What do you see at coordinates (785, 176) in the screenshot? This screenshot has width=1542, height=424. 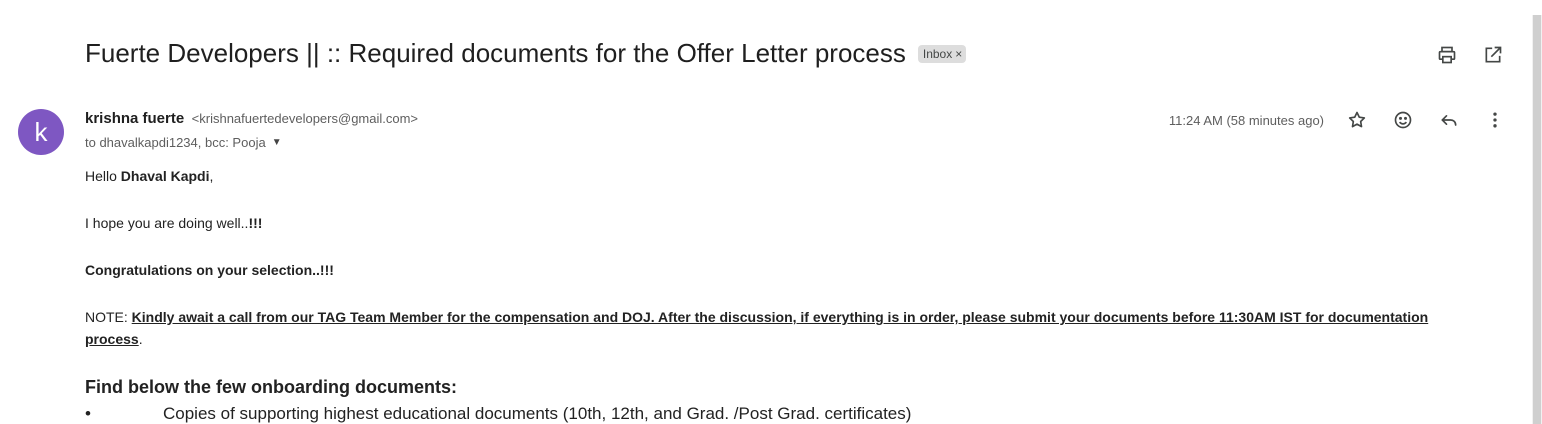 I see `greeting-line: Hello Dhaval Kapdi,` at bounding box center [785, 176].